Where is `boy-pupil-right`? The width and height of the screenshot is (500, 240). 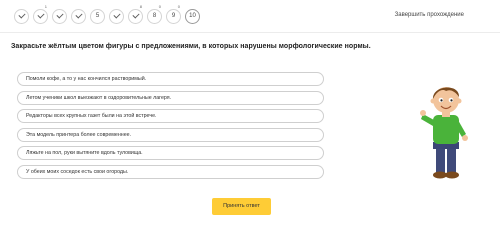 boy-pupil-right is located at coordinates (451, 100).